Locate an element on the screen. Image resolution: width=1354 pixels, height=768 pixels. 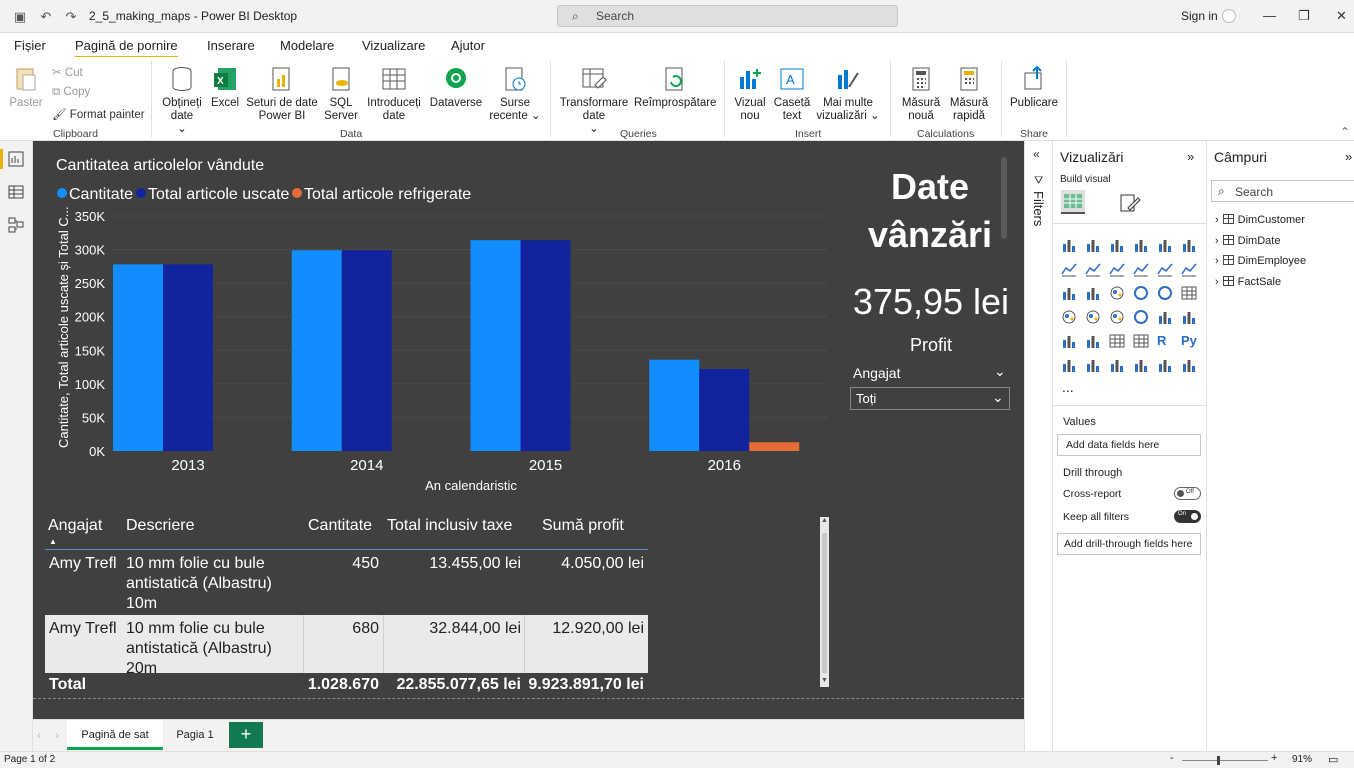
shape-map-icon is located at coordinates (1118, 317).